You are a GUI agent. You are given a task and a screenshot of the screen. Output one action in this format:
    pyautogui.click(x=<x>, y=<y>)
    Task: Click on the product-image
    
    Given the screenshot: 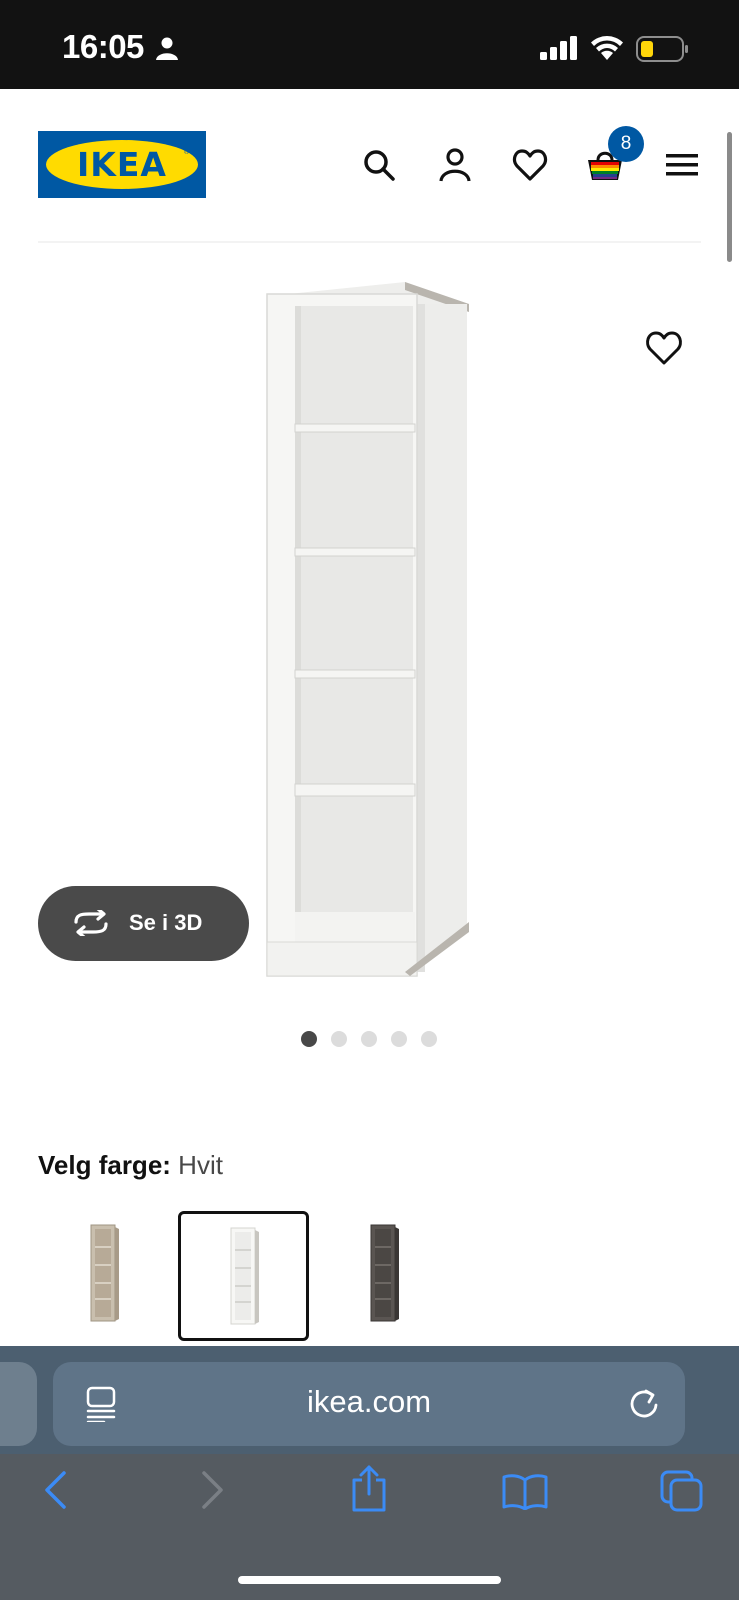 What is the action you would take?
    pyautogui.click(x=367, y=638)
    